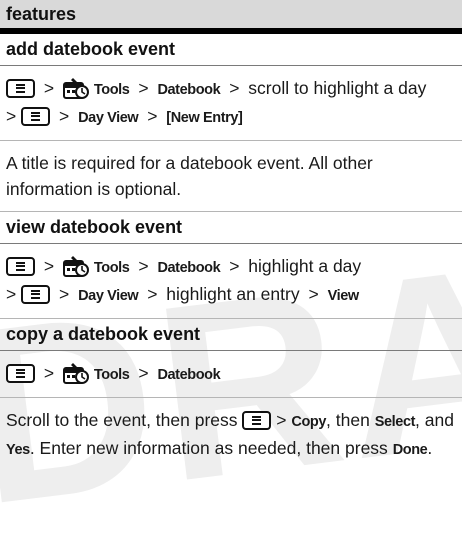 The width and height of the screenshot is (462, 557). Describe the element at coordinates (233, 294) in the screenshot. I see `highlight-entry-text: highlight an entry` at that location.